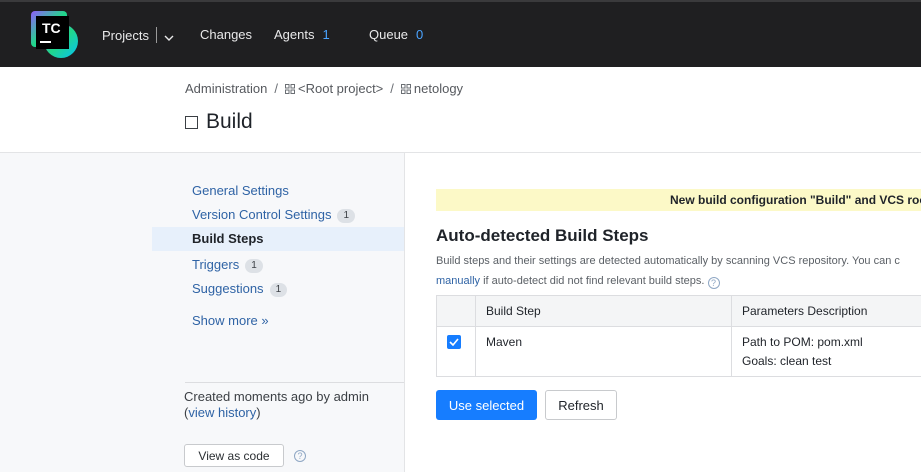 The height and width of the screenshot is (472, 921). I want to click on logo-text: TC, so click(51, 28).